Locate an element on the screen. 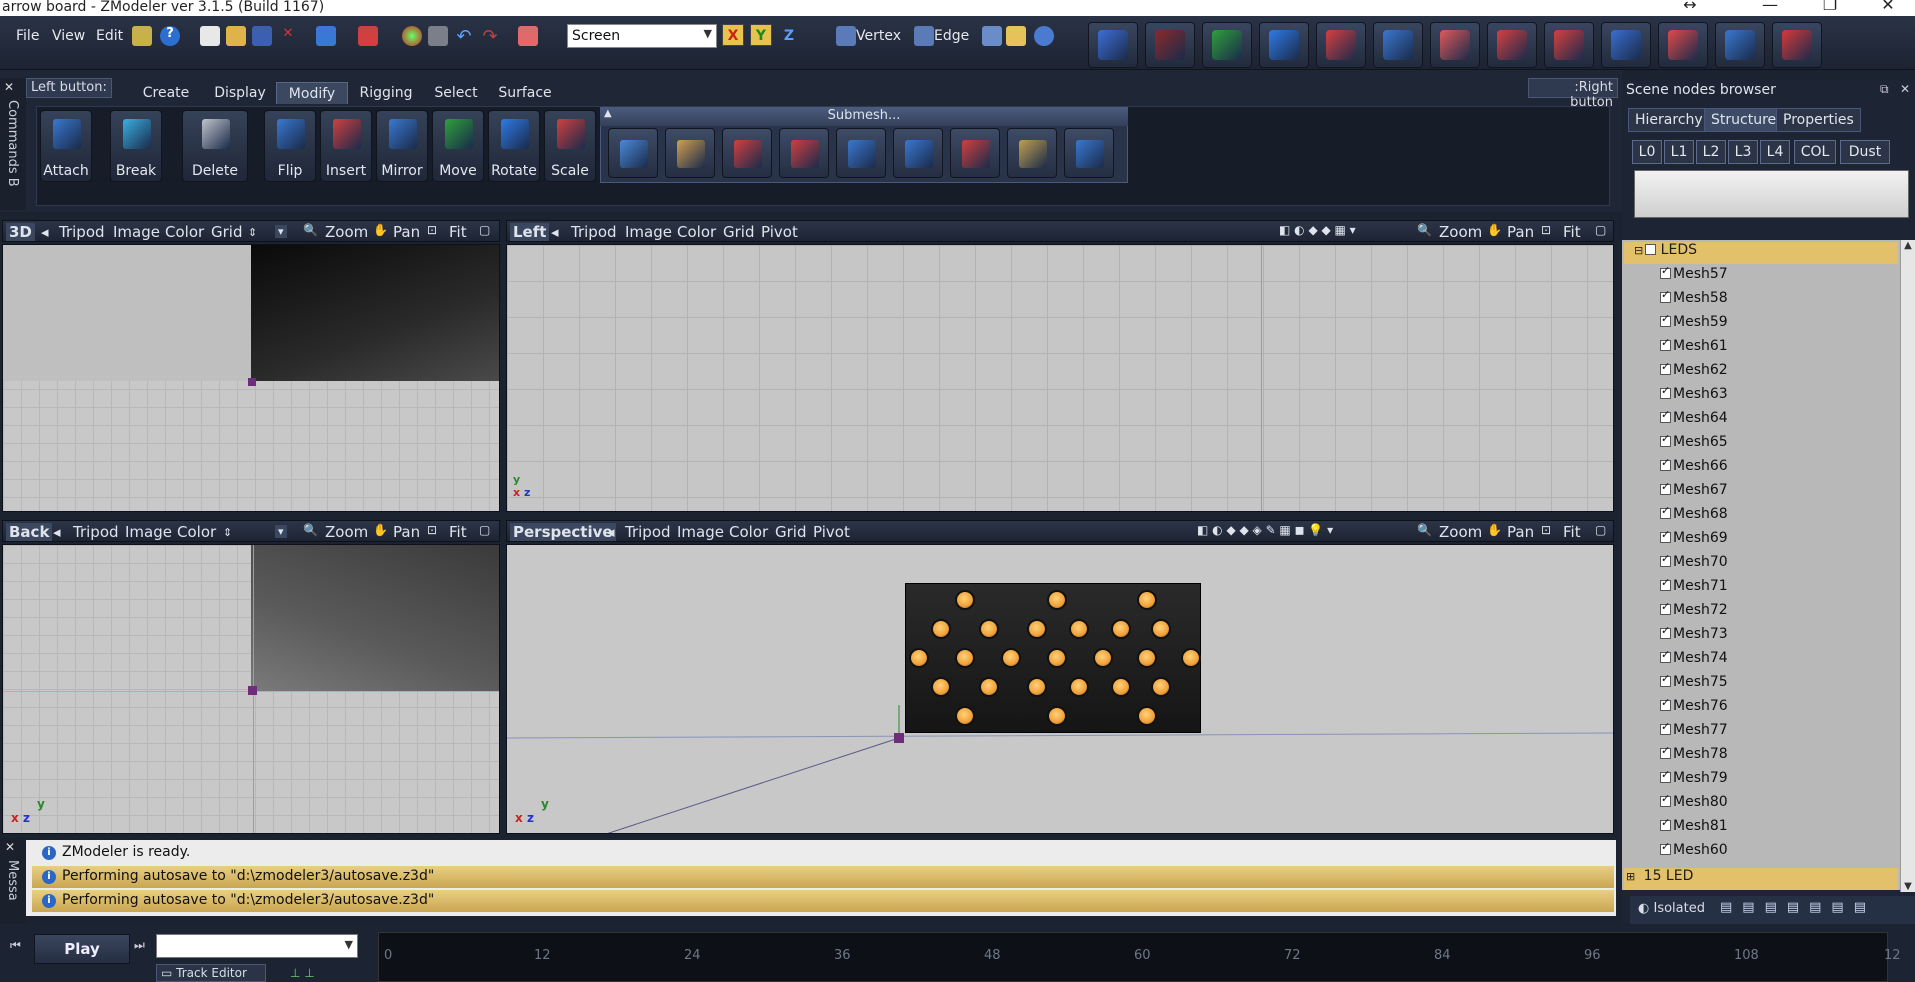 This screenshot has width=1915, height=982. tab-display: Display is located at coordinates (240, 93).